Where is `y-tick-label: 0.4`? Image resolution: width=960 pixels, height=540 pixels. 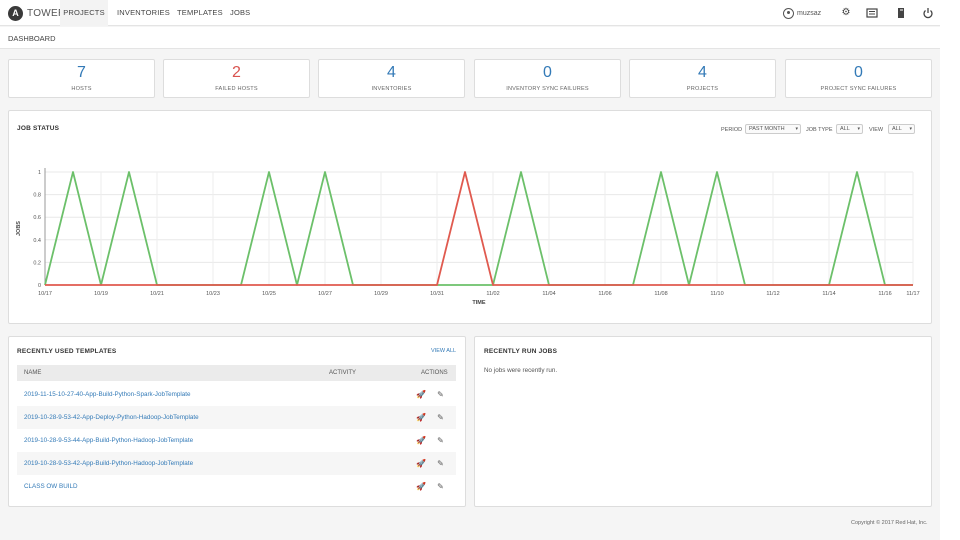 y-tick-label: 0.4 is located at coordinates (37, 241).